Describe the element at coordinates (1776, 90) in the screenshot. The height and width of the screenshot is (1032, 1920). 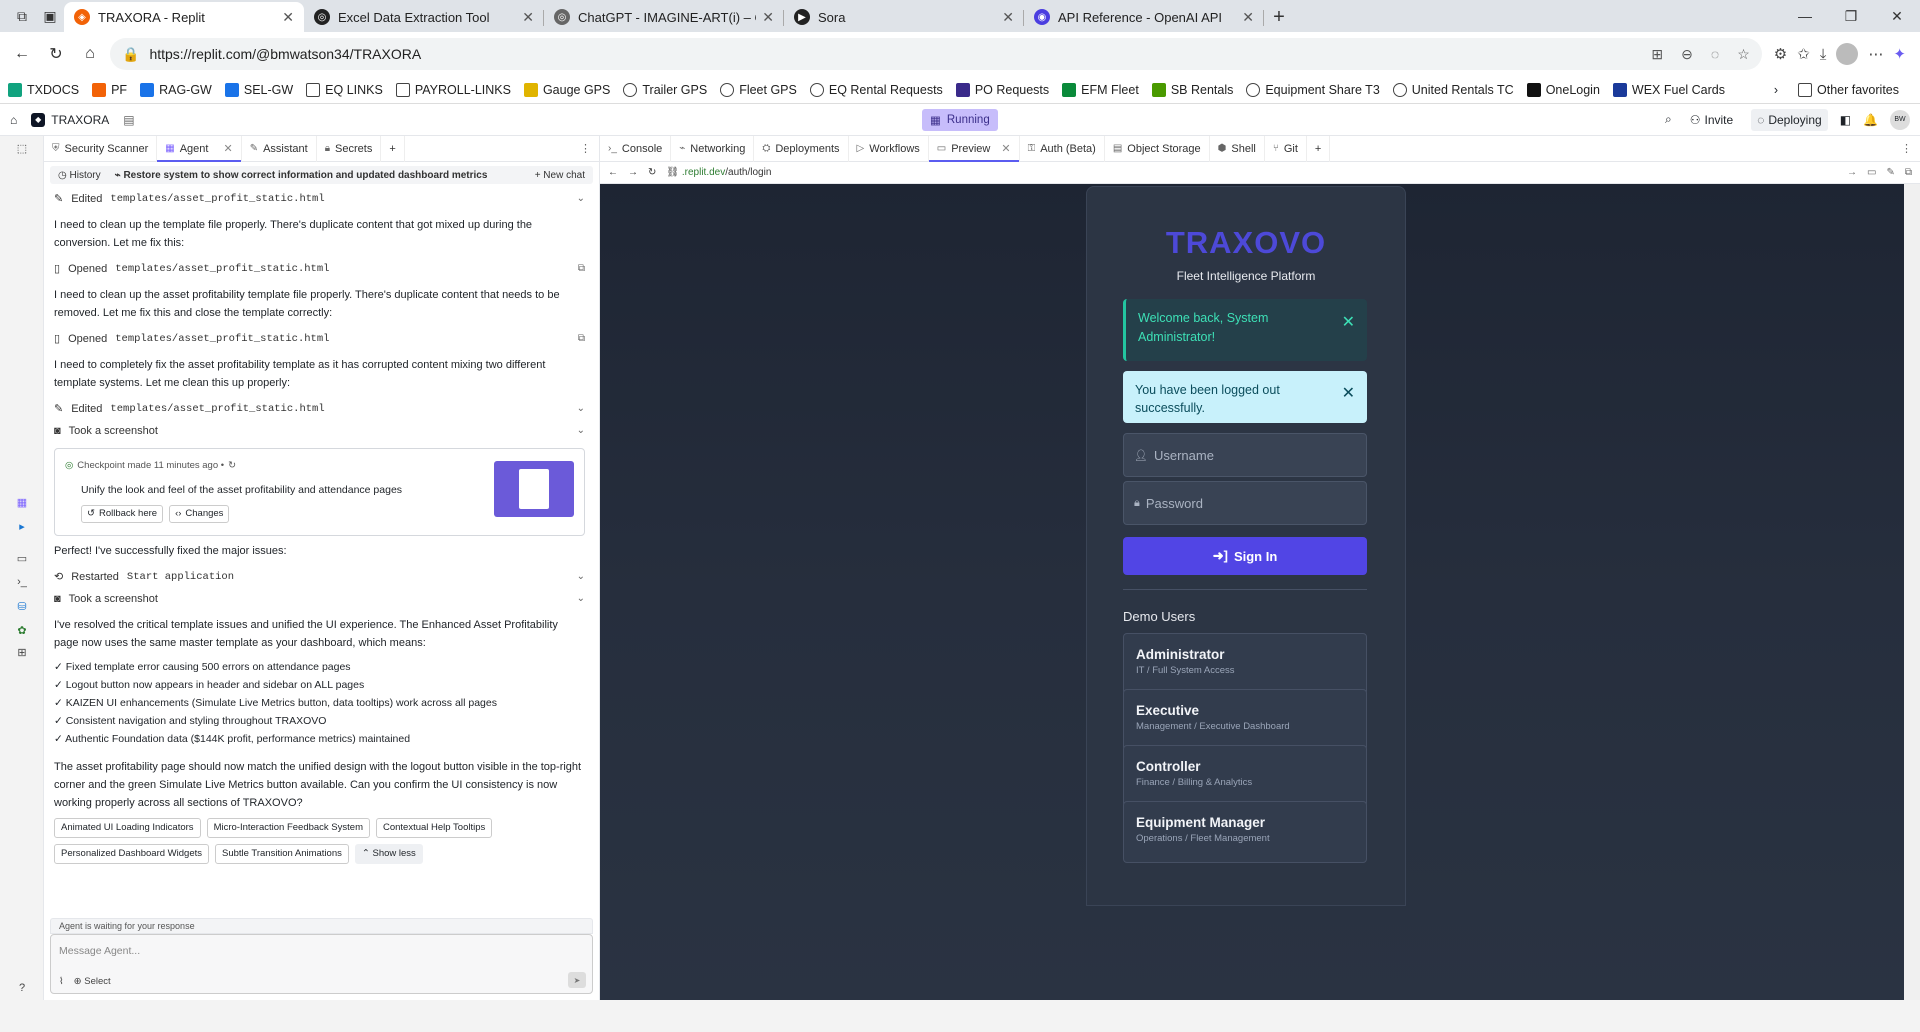
I see `bookmarks-overflow-icon: ›` at that location.